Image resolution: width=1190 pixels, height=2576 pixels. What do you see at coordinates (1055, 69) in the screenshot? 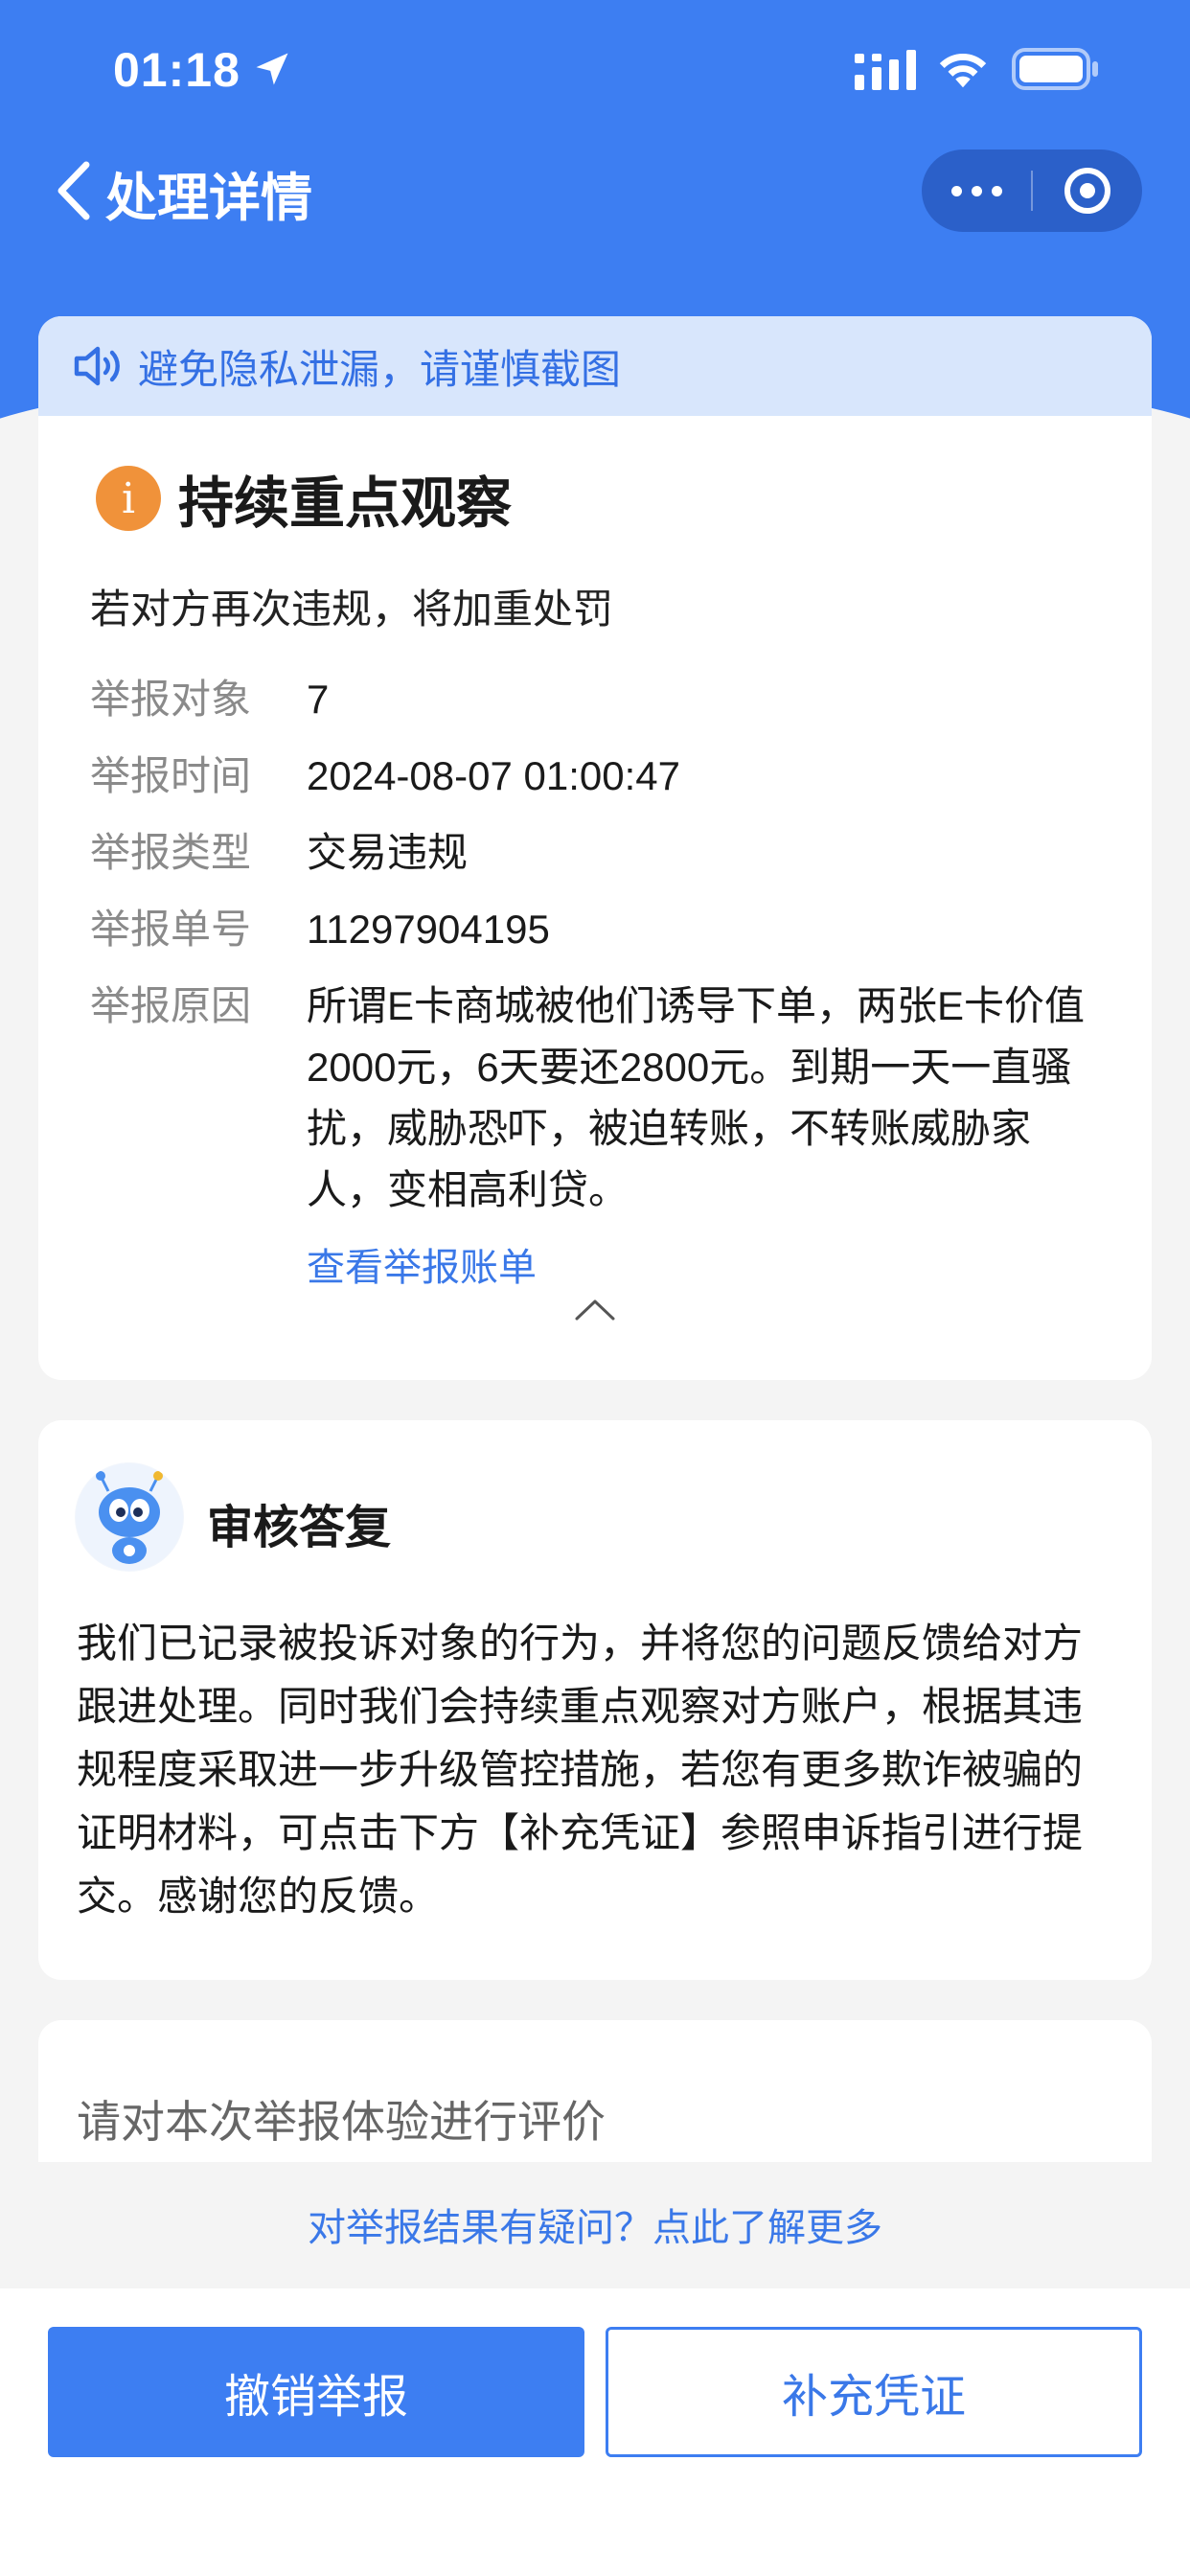
I see `battery-icon` at bounding box center [1055, 69].